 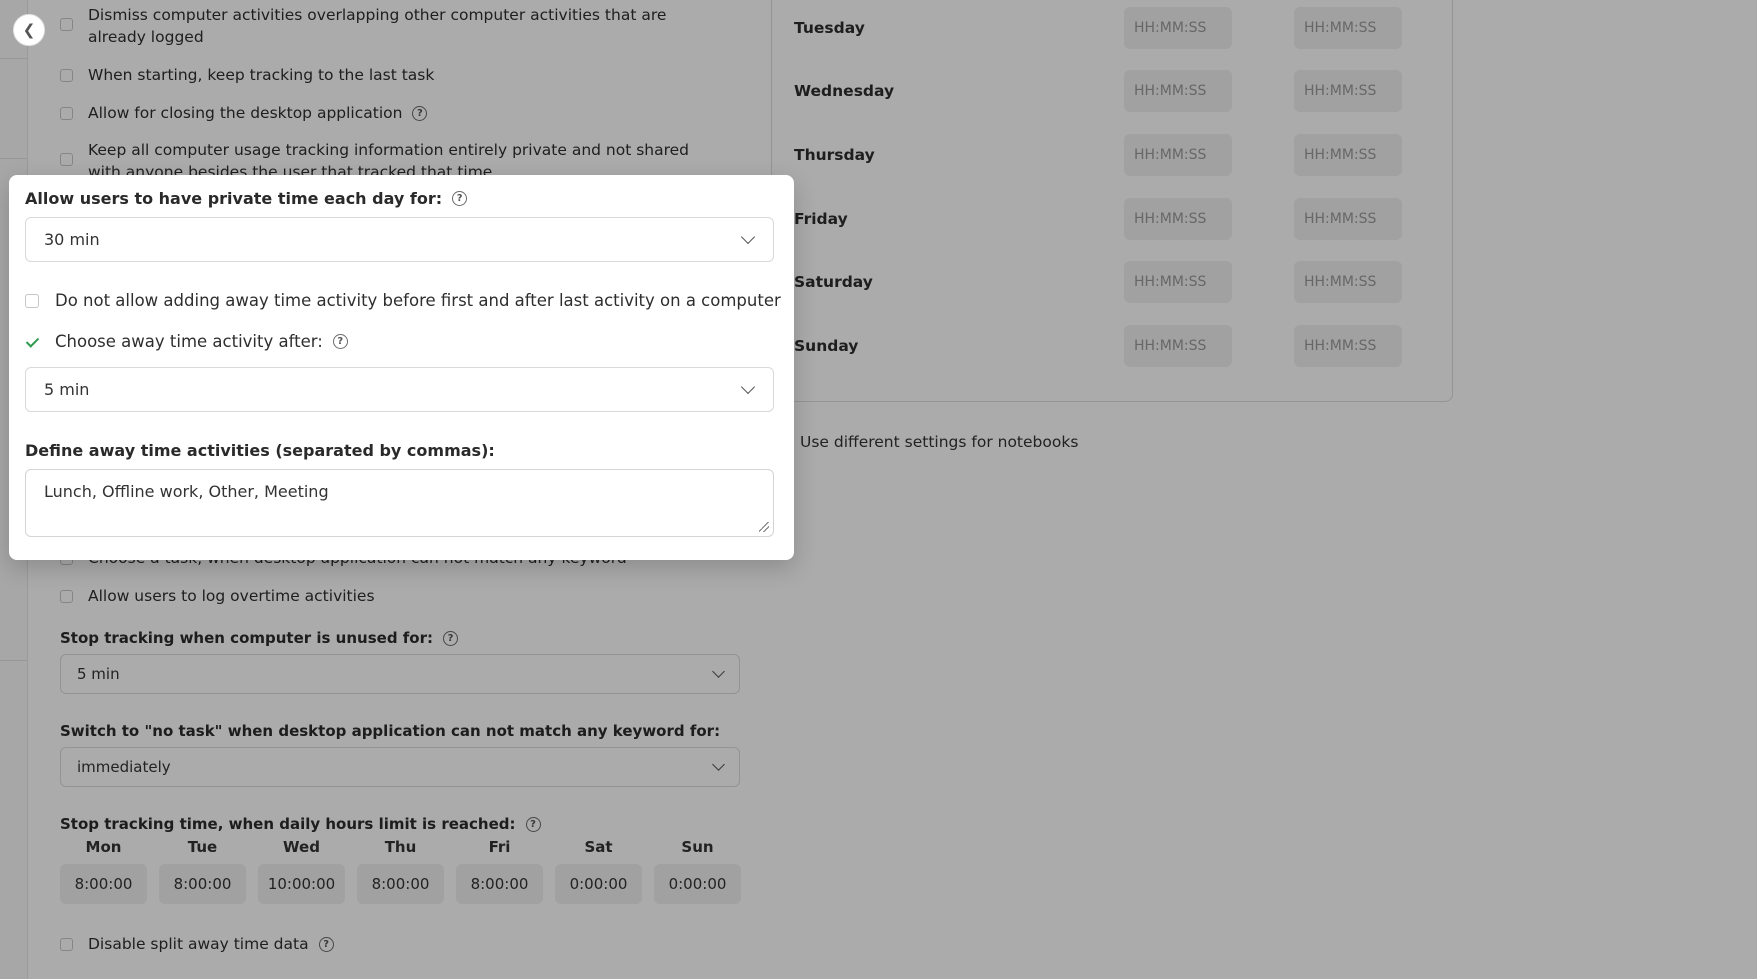 I want to click on private-time-select: 30 min, so click(x=399, y=239).